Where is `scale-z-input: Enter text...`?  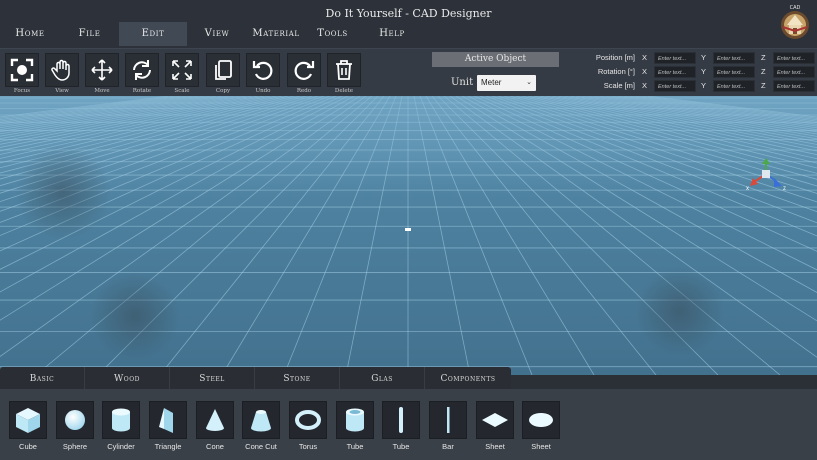 scale-z-input: Enter text... is located at coordinates (794, 86).